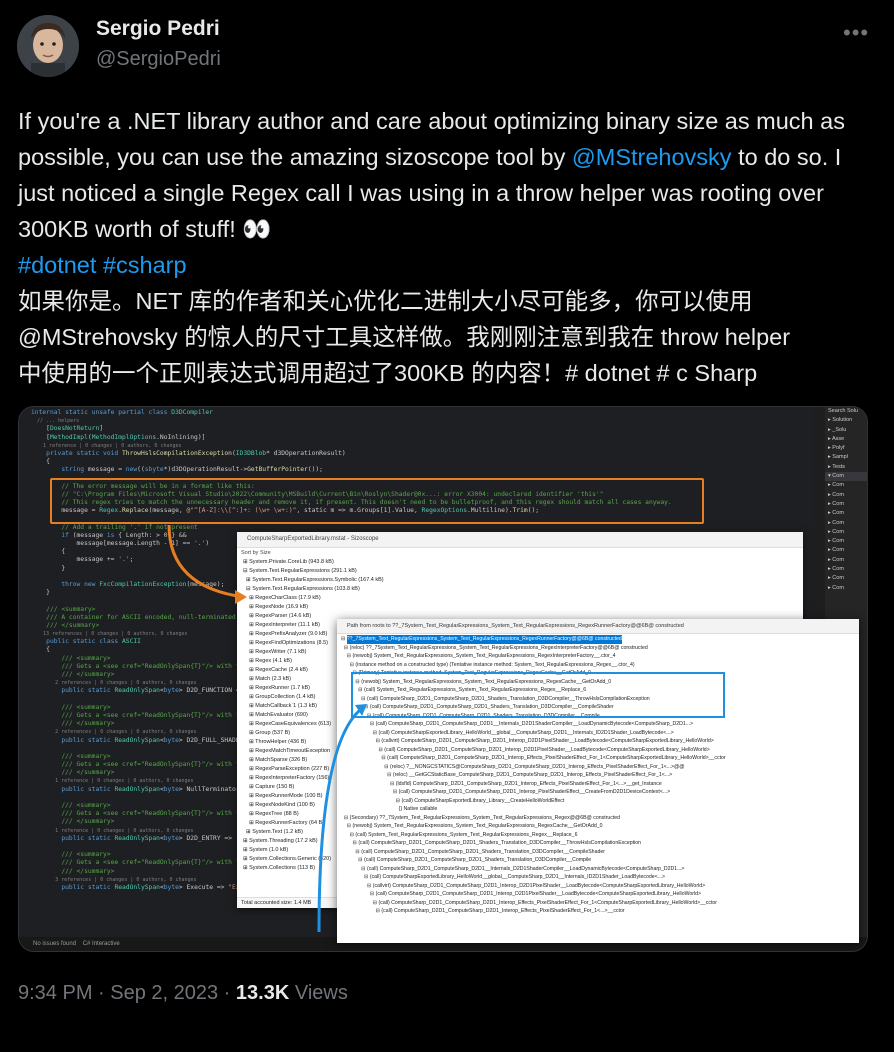  I want to click on hashtag-link: #csharp, so click(145, 265).